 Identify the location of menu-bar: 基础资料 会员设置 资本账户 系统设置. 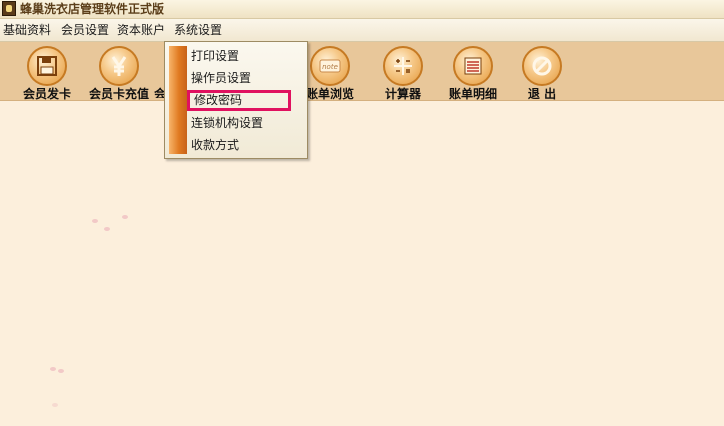
(362, 30).